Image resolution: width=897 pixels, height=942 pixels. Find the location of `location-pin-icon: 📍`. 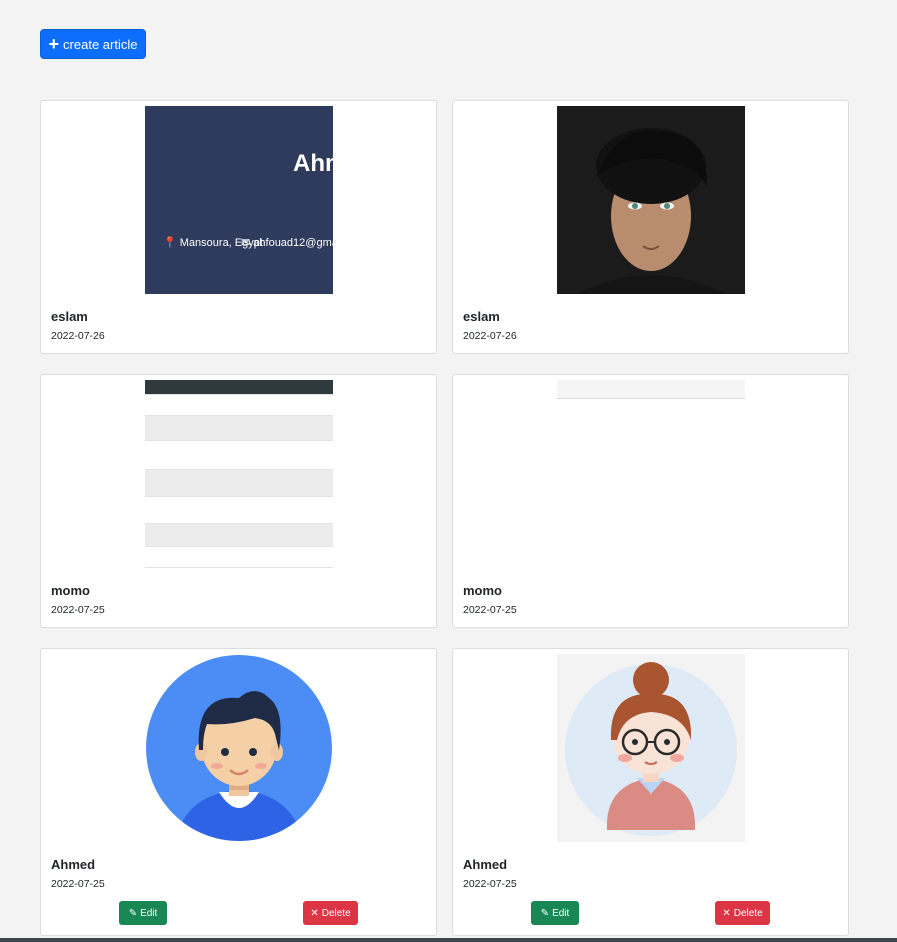

location-pin-icon: 📍 is located at coordinates (170, 243).